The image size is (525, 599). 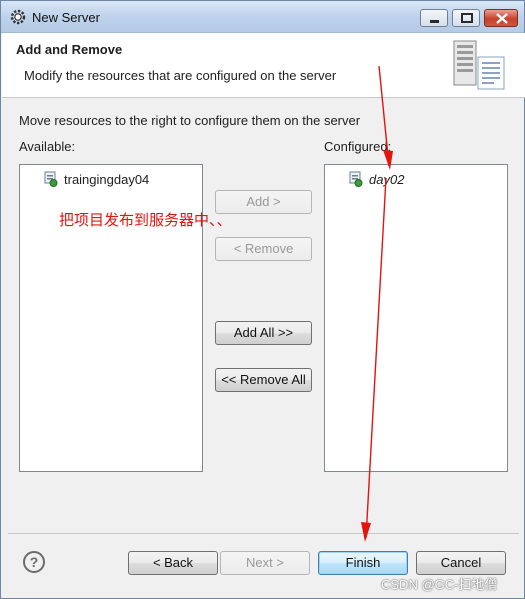 I want to click on list-item: traingingday04, so click(x=96, y=179).